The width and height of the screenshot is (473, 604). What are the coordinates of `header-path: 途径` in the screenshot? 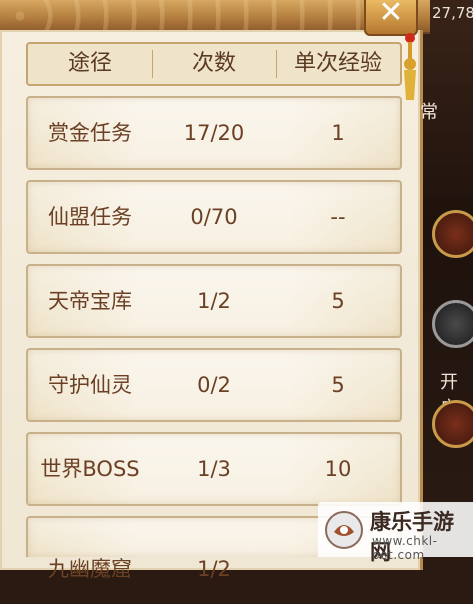 It's located at (89, 63).